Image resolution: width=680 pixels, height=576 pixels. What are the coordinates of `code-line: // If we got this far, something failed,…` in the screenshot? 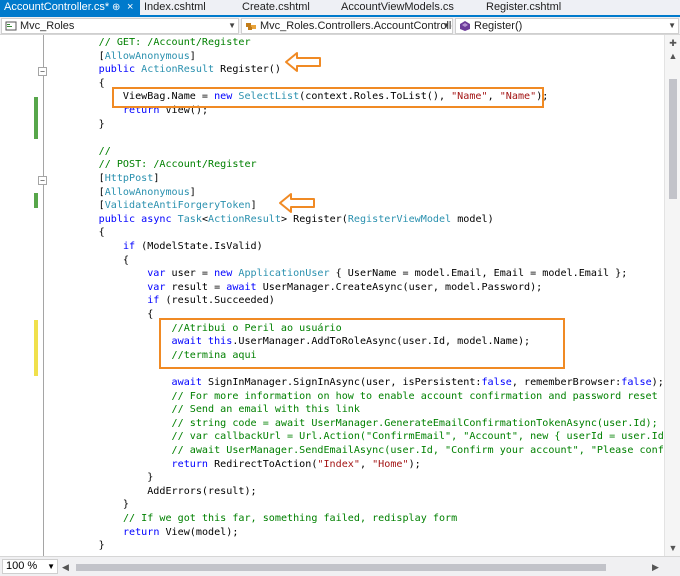 It's located at (253, 519).